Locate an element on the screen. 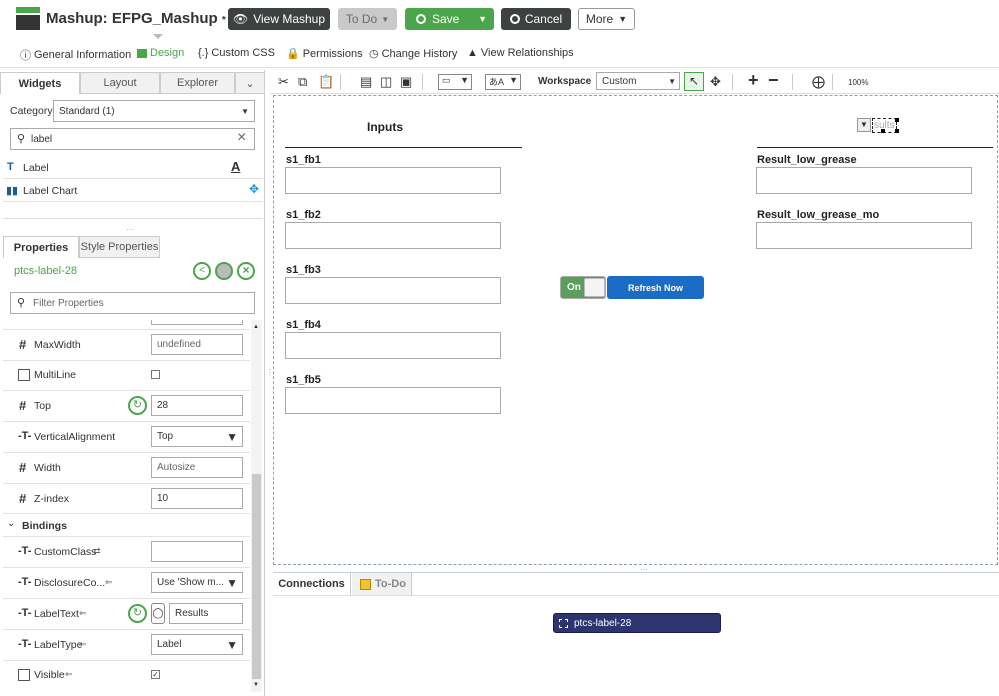 The width and height of the screenshot is (999, 696). binding-select-labeltype: Label ▼ is located at coordinates (197, 644).